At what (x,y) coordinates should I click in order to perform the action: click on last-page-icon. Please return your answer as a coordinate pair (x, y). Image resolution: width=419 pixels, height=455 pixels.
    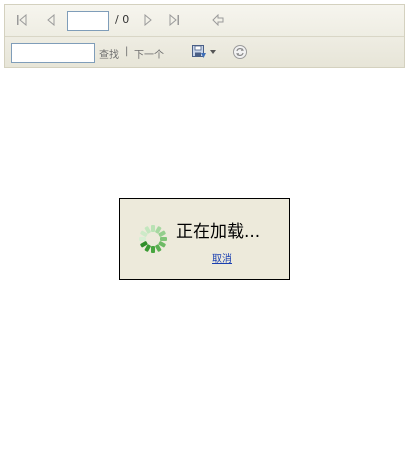
    Looking at the image, I should click on (174, 20).